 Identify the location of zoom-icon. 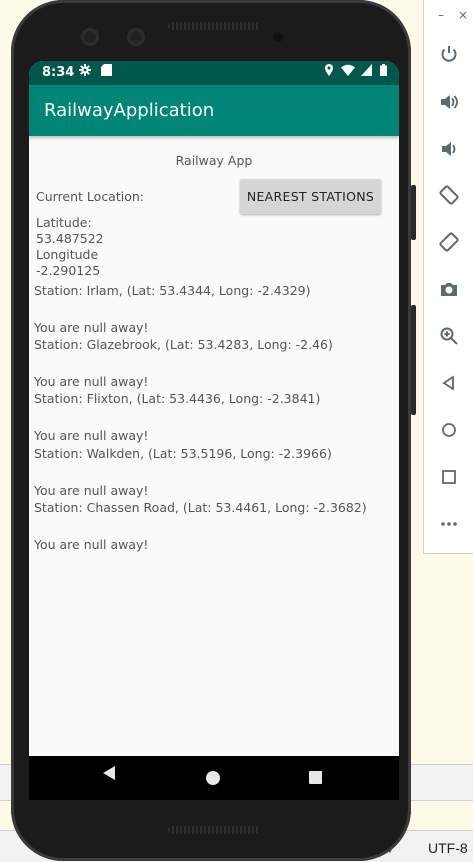
(449, 336).